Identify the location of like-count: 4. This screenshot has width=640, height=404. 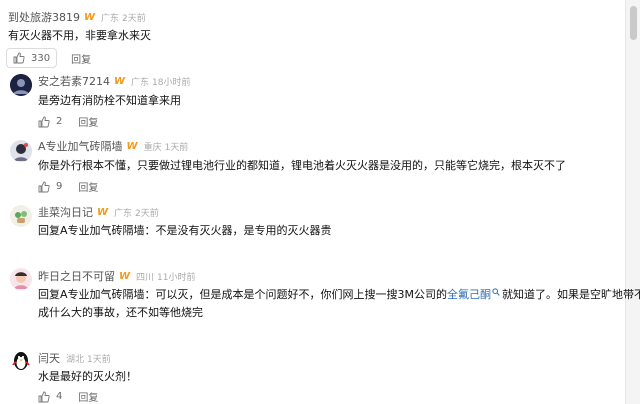
(59, 396).